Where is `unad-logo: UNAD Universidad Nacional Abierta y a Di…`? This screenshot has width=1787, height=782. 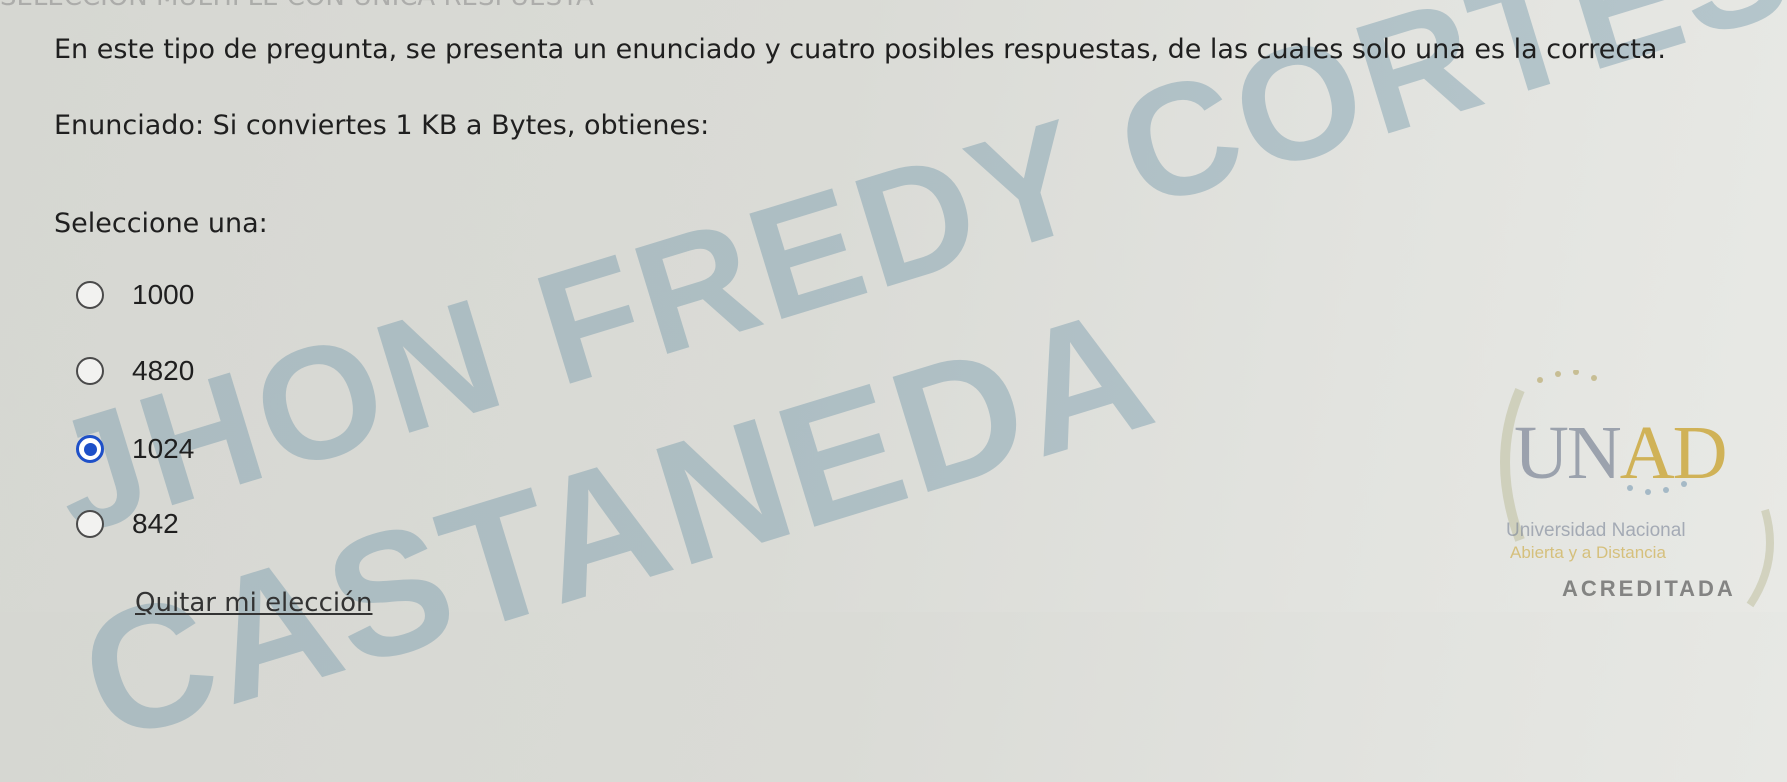
unad-logo: UNAD Universidad Nacional Abierta y a Di… is located at coordinates (1630, 491).